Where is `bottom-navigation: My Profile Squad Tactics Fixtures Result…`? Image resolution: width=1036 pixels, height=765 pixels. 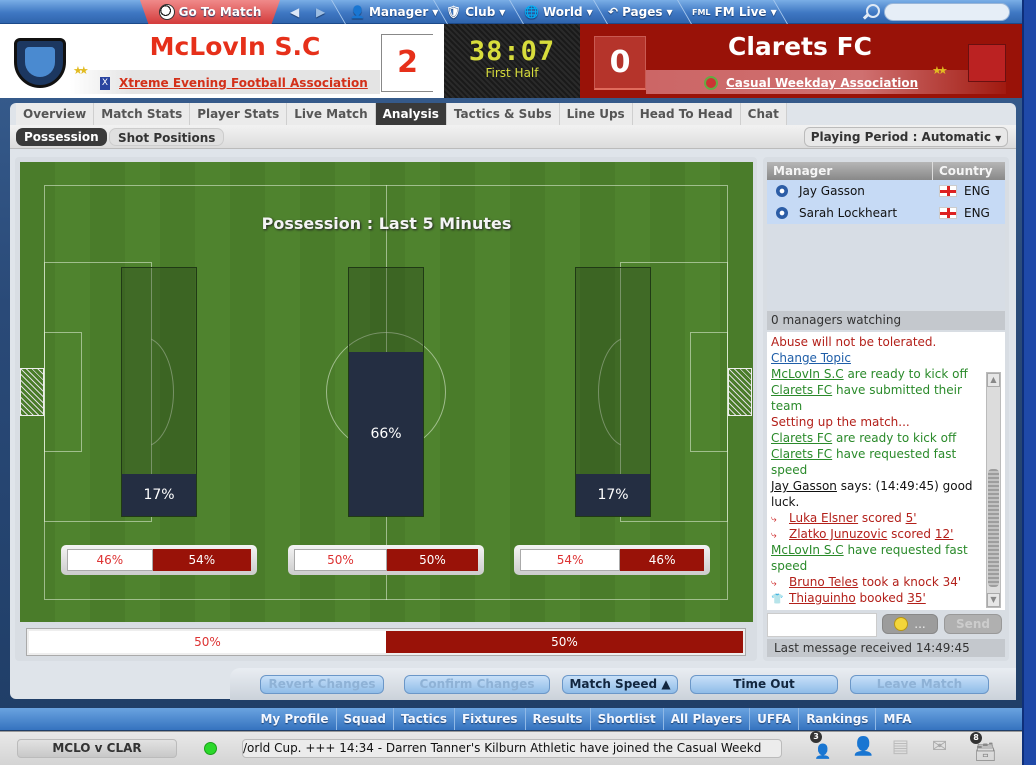 bottom-navigation: My Profile Squad Tactics Fixtures Result… is located at coordinates (511, 719).